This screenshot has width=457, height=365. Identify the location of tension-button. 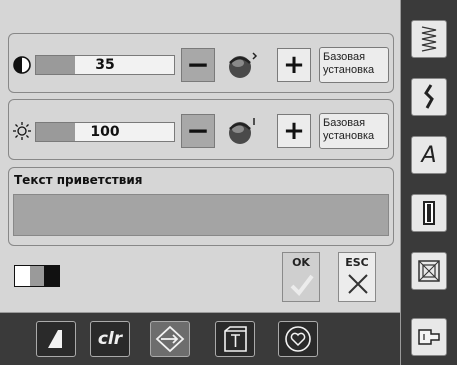
(235, 339).